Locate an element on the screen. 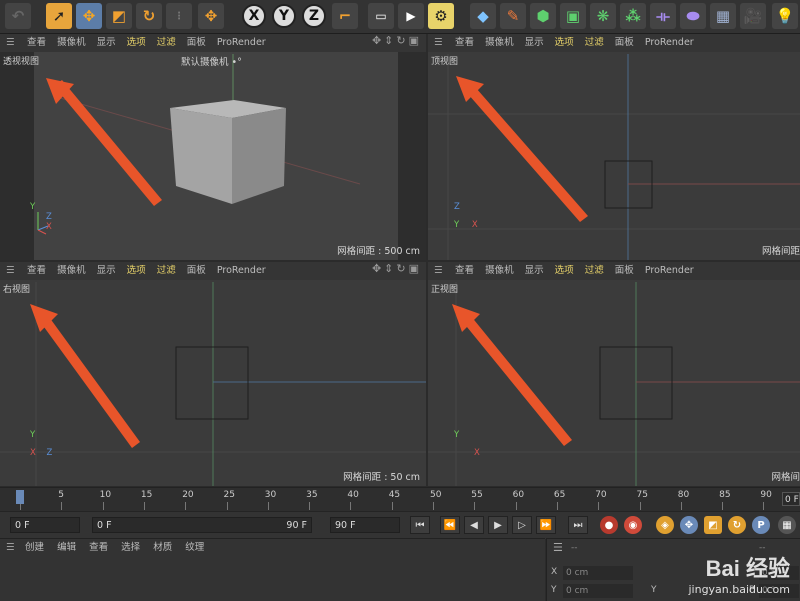 The width and height of the screenshot is (800, 601). next-key-icon: ⏩ is located at coordinates (546, 525).